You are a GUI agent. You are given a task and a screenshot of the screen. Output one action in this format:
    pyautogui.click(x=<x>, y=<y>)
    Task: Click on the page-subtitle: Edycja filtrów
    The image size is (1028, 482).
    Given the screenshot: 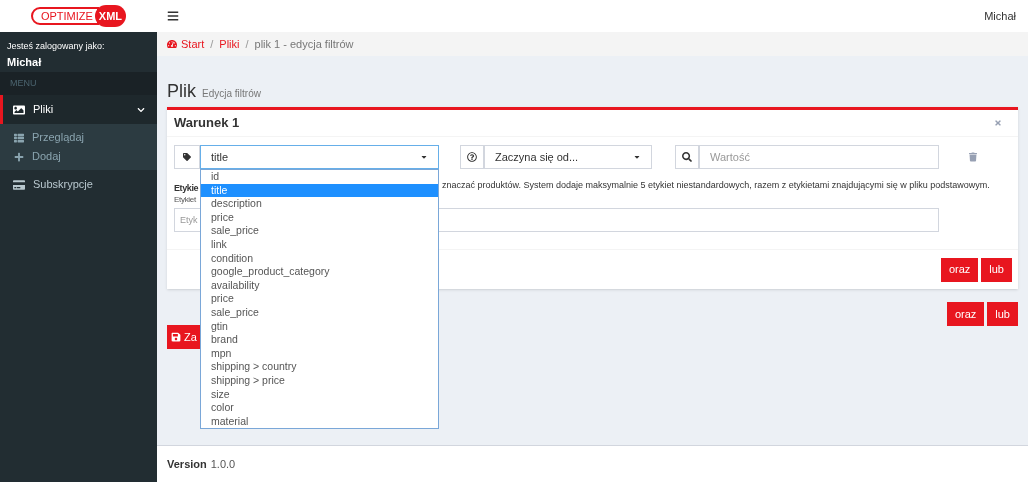 What is the action you would take?
    pyautogui.click(x=231, y=94)
    